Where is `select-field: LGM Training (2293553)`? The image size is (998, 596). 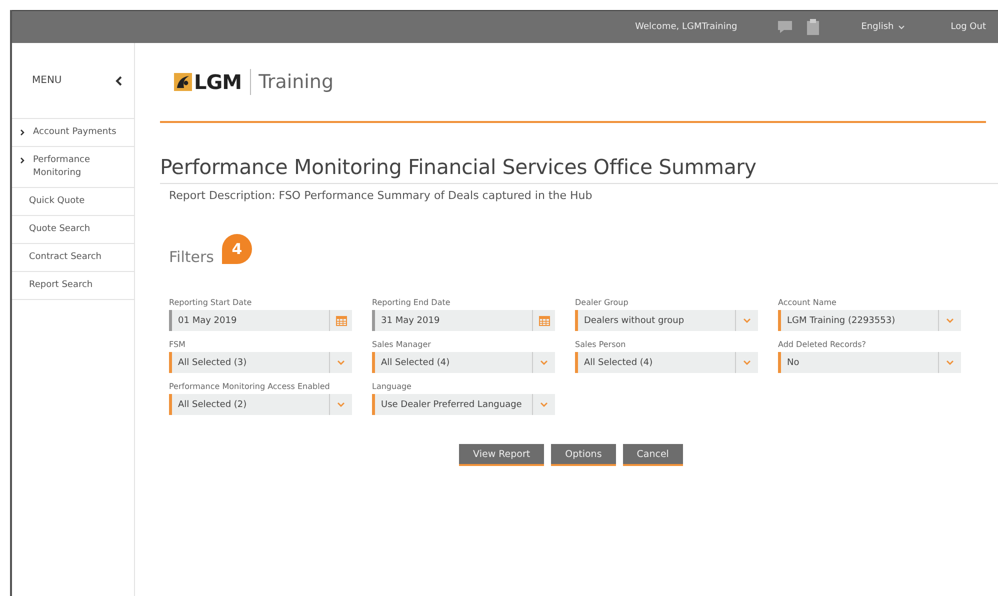
select-field: LGM Training (2293553) is located at coordinates (869, 320).